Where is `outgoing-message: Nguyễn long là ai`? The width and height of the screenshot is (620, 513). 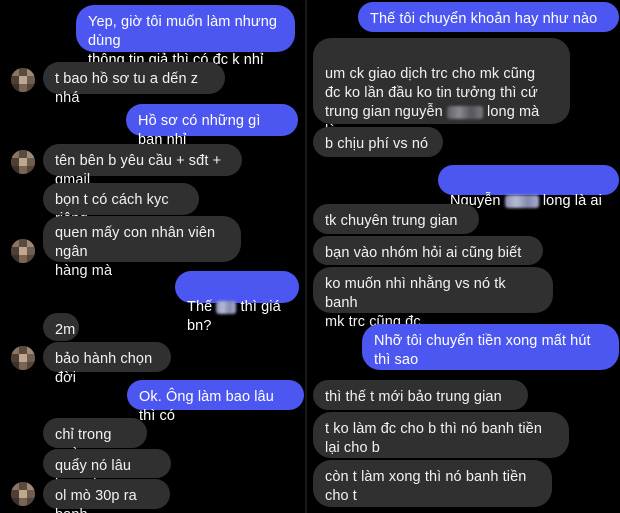
outgoing-message: Nguyễn long là ai is located at coordinates (528, 187).